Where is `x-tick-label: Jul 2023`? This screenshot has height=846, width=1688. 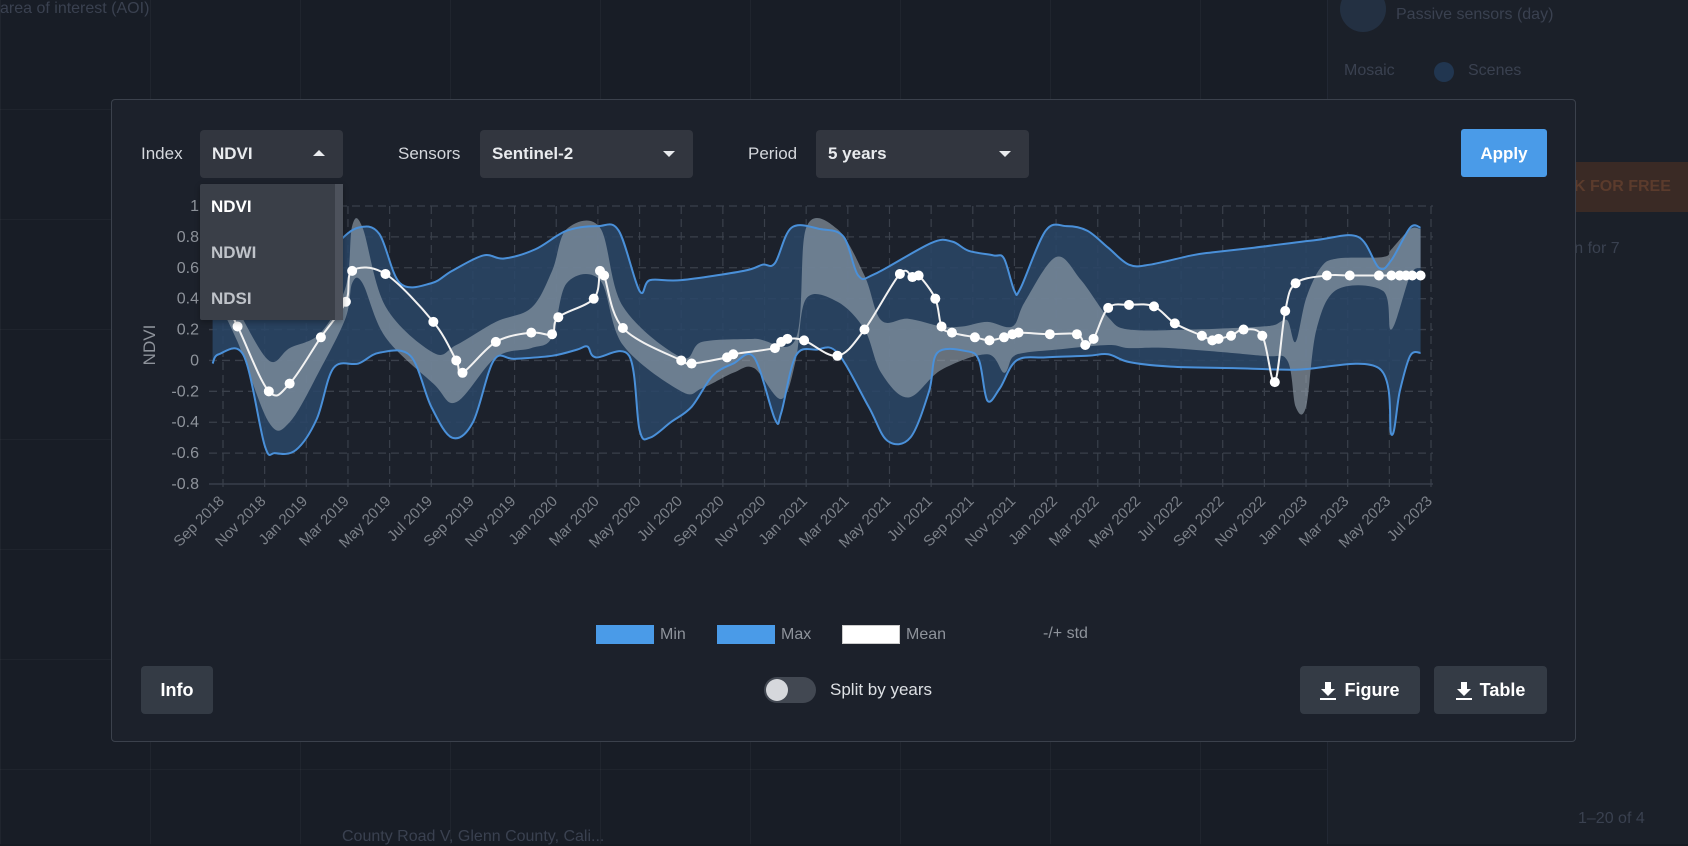 x-tick-label: Jul 2023 is located at coordinates (1410, 519).